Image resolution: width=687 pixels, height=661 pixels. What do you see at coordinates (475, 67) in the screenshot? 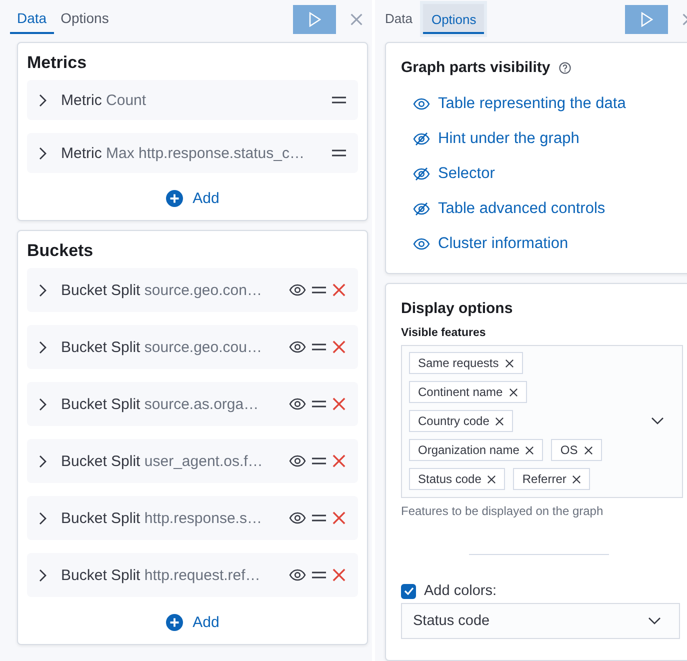
I see `section-title: Graph parts visibility` at bounding box center [475, 67].